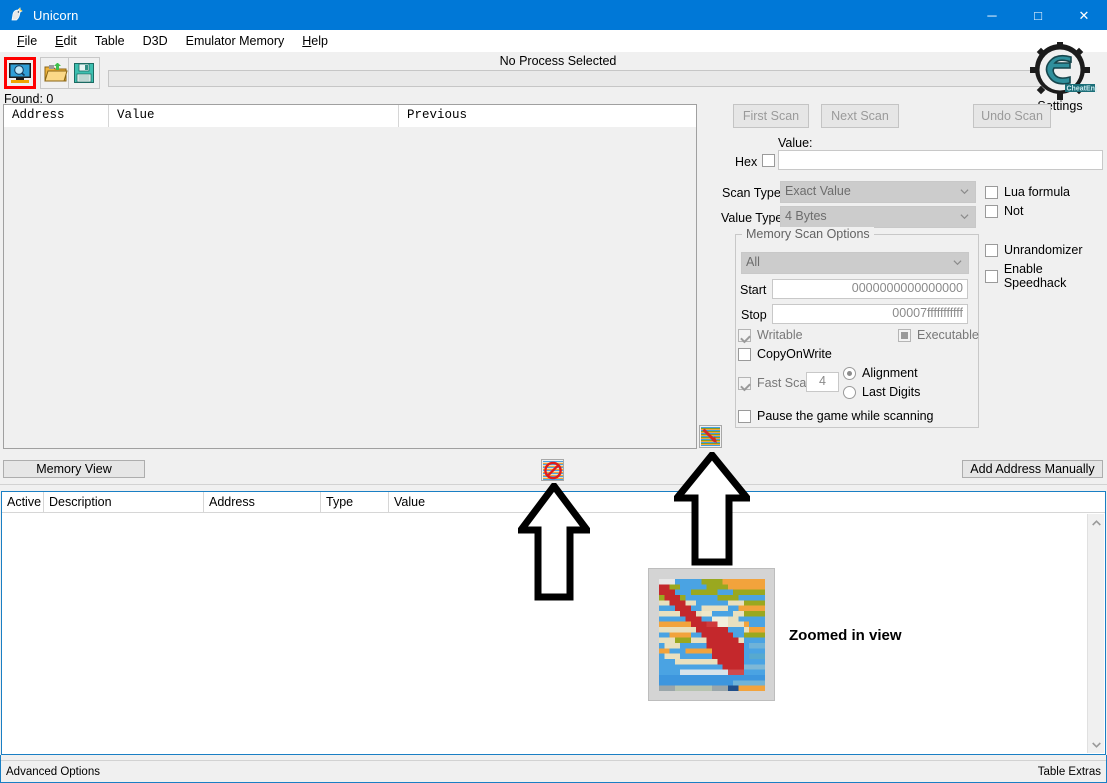 The height and width of the screenshot is (783, 1107). I want to click on start-address-input: 0000000000000000, so click(870, 289).